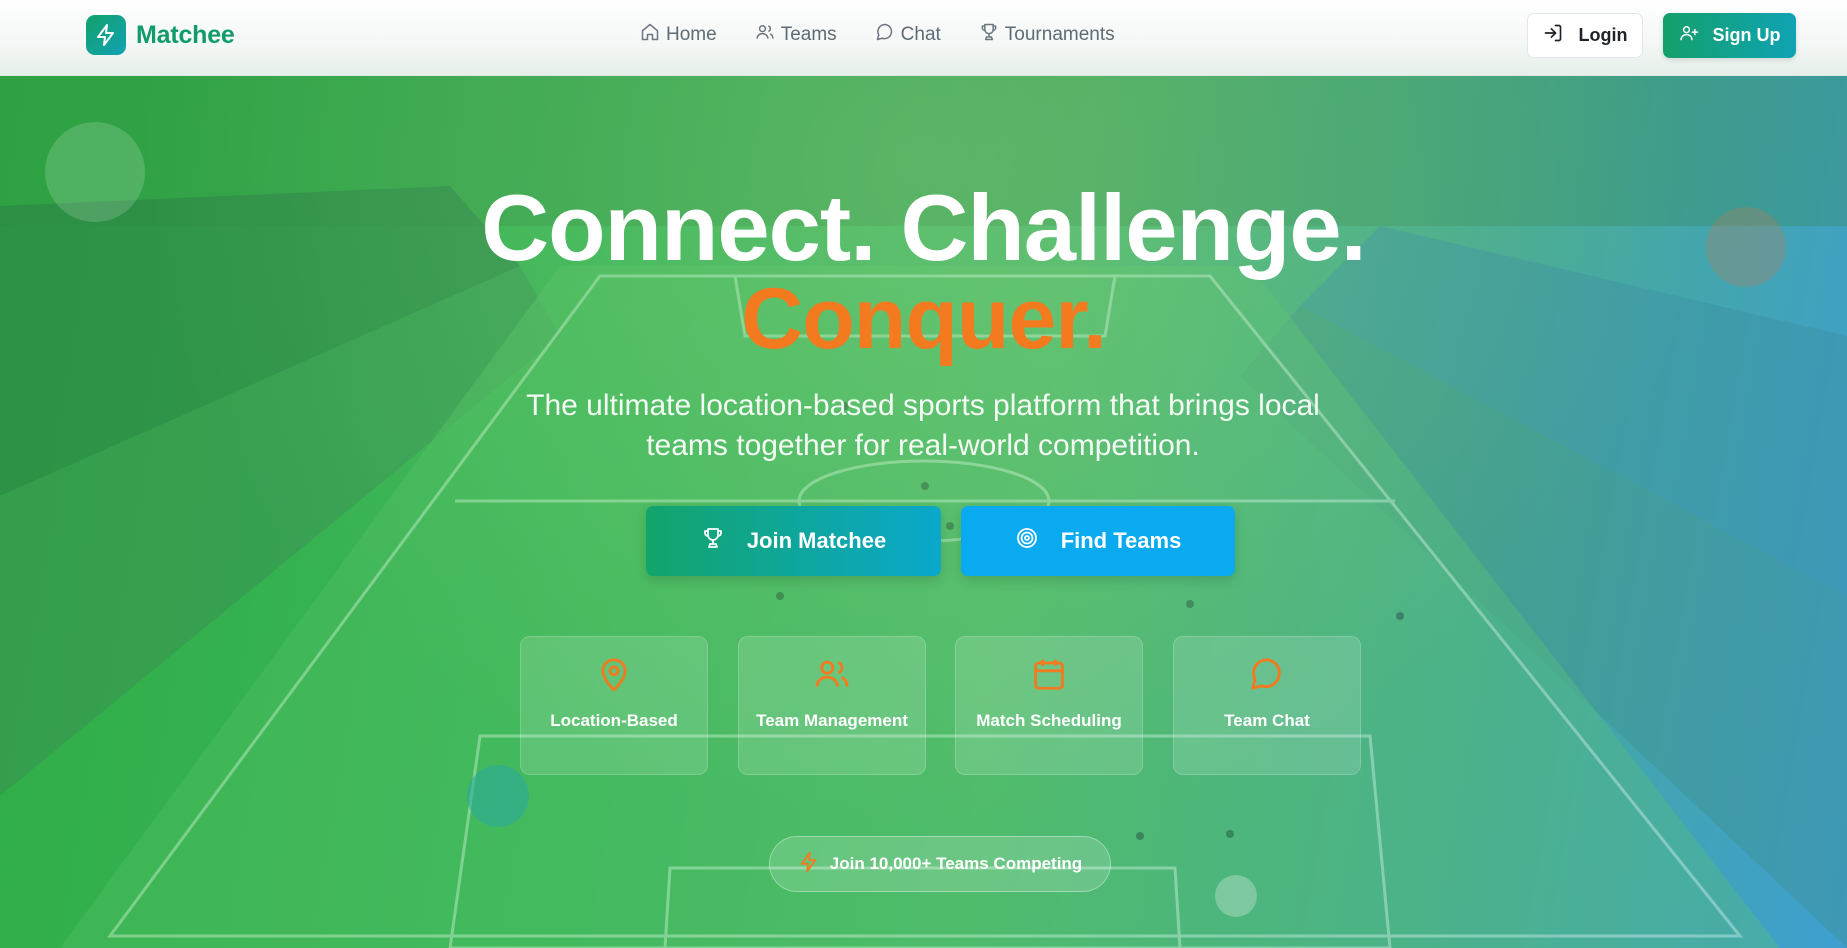  Describe the element at coordinates (1121, 540) in the screenshot. I see `find-teams-label: Find Teams` at that location.